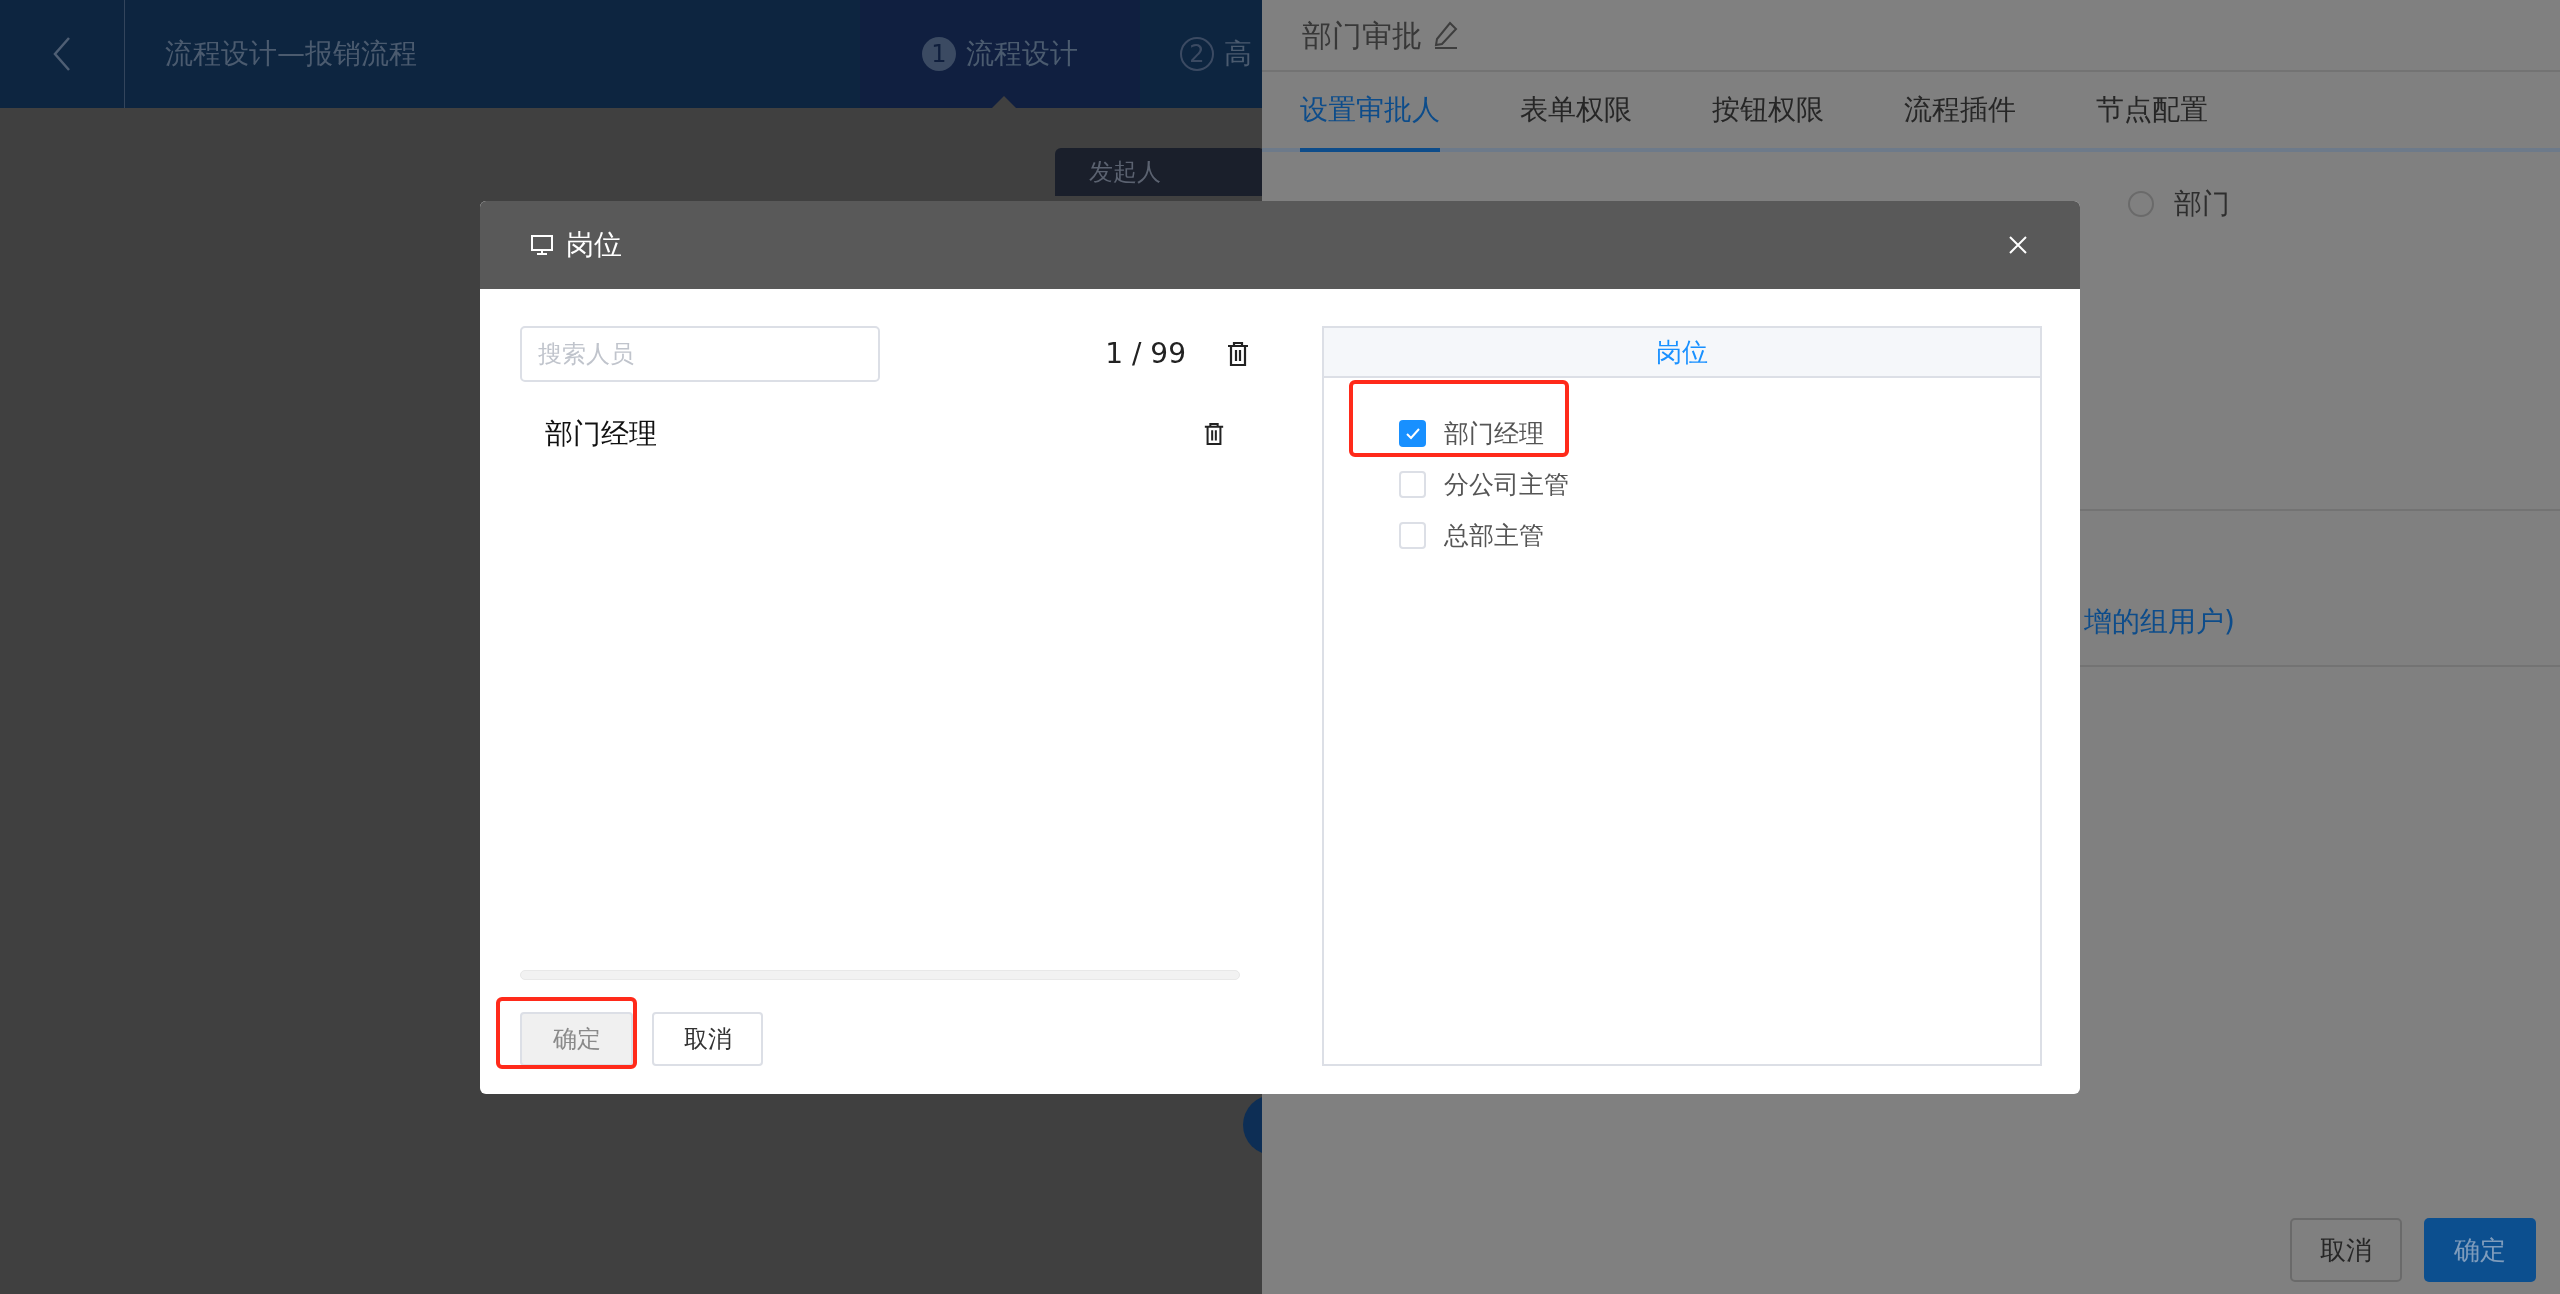 The height and width of the screenshot is (1294, 2560). I want to click on tab-pointer, so click(1004, 102).